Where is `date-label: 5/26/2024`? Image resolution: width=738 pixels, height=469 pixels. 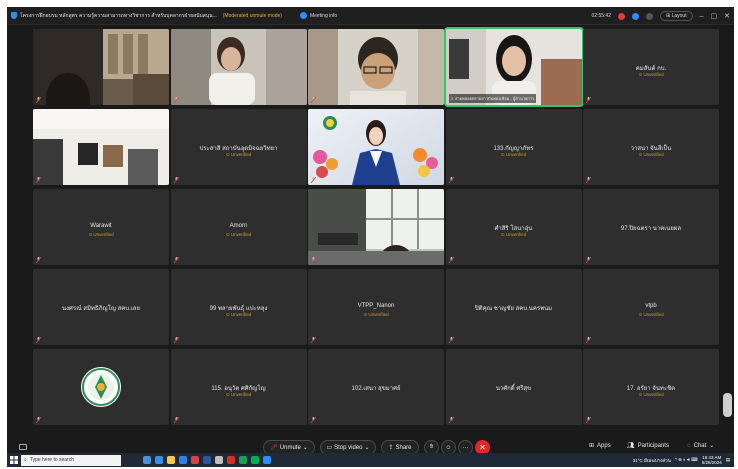 date-label: 5/26/2024 is located at coordinates (711, 462).